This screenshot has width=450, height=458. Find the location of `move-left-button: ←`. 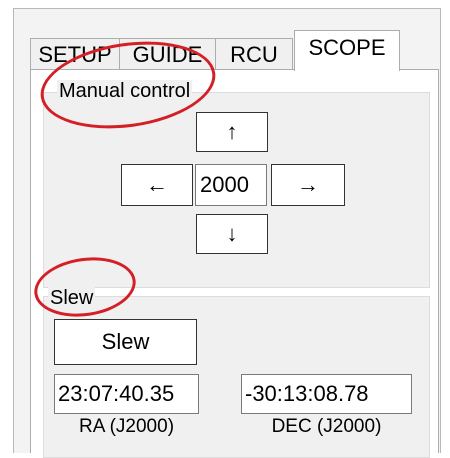

move-left-button: ← is located at coordinates (157, 185).